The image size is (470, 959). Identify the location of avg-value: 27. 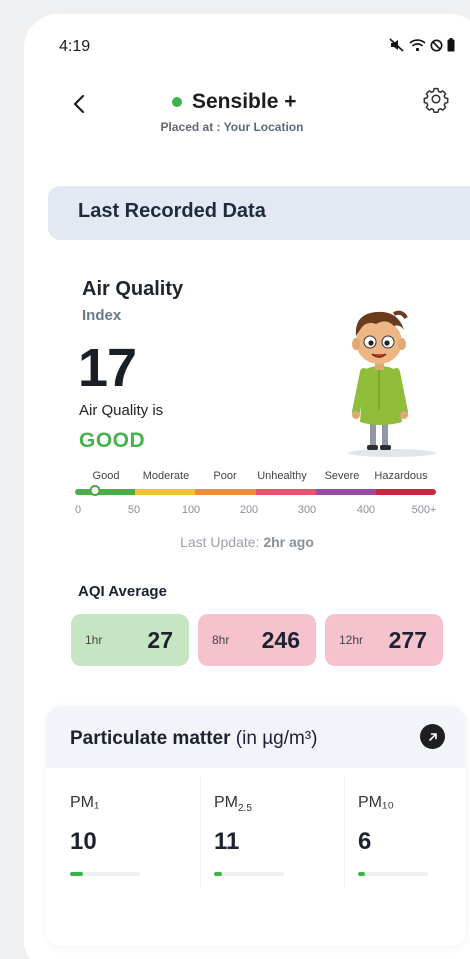
(160, 639).